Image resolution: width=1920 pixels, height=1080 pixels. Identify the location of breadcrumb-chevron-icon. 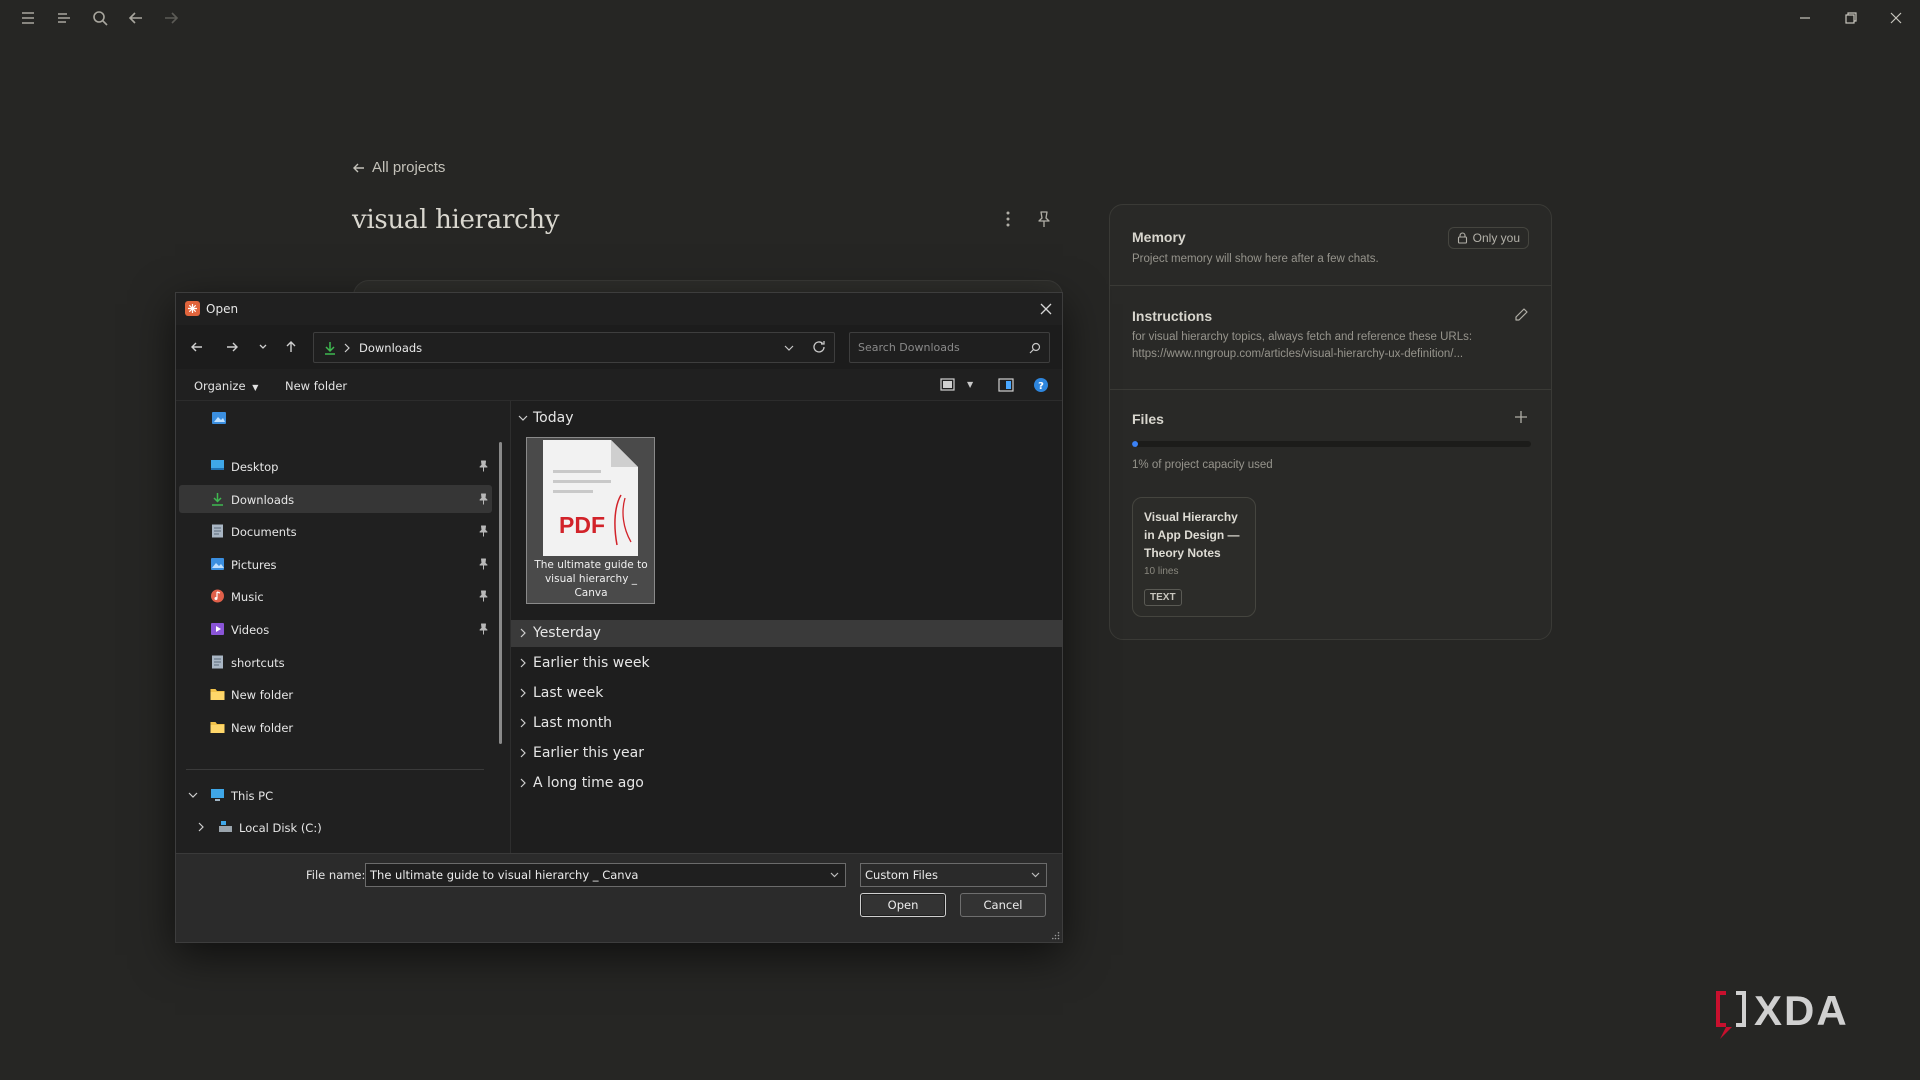
(347, 348).